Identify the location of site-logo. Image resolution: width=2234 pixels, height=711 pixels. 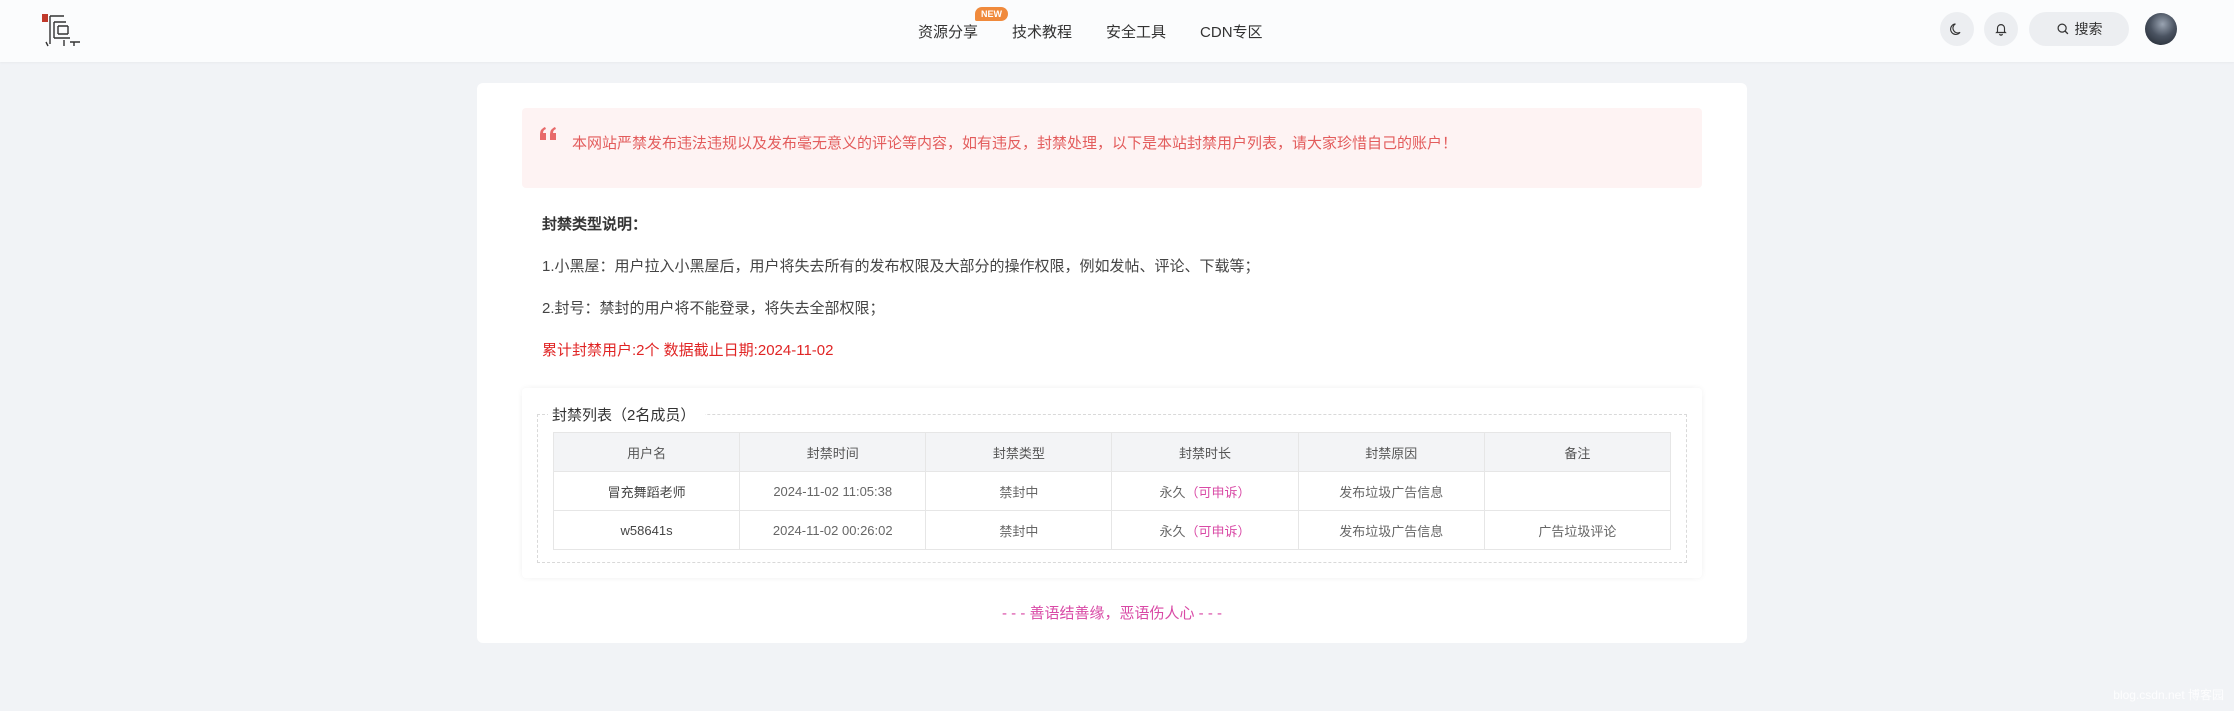
(62, 30).